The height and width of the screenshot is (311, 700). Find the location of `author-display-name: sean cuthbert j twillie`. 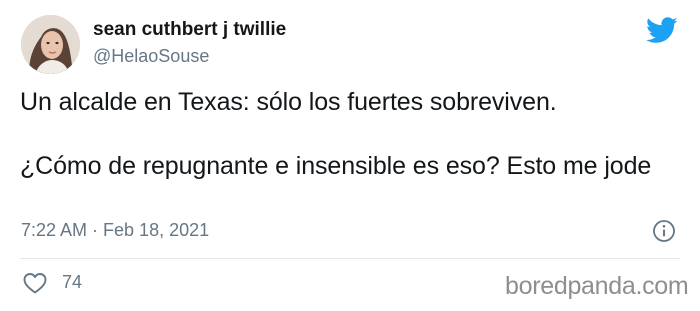

author-display-name: sean cuthbert j twillie is located at coordinates (189, 30).